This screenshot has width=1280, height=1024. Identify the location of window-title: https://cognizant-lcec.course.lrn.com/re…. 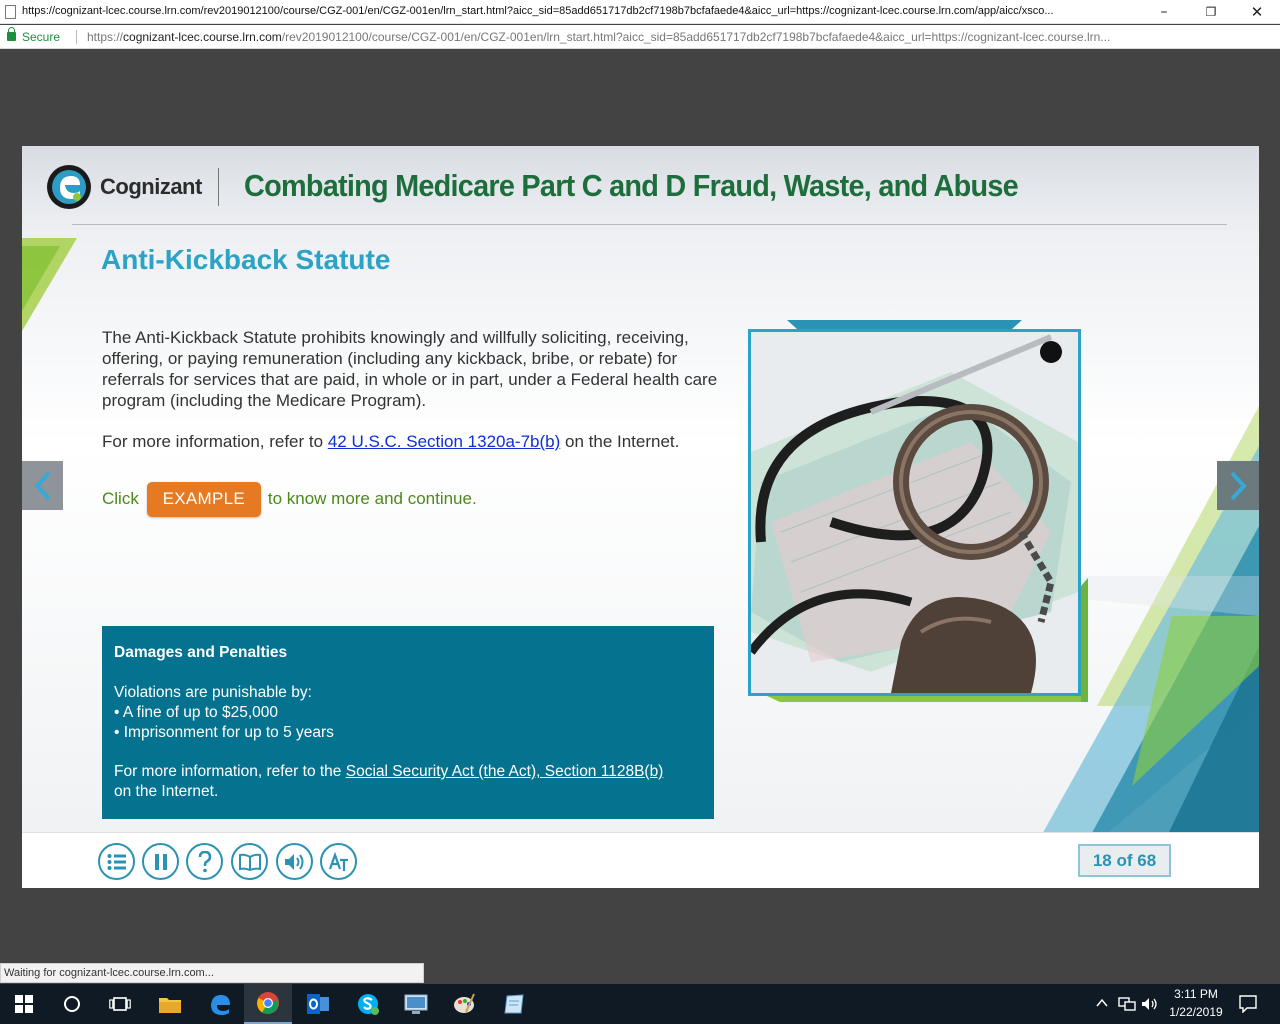
(538, 11).